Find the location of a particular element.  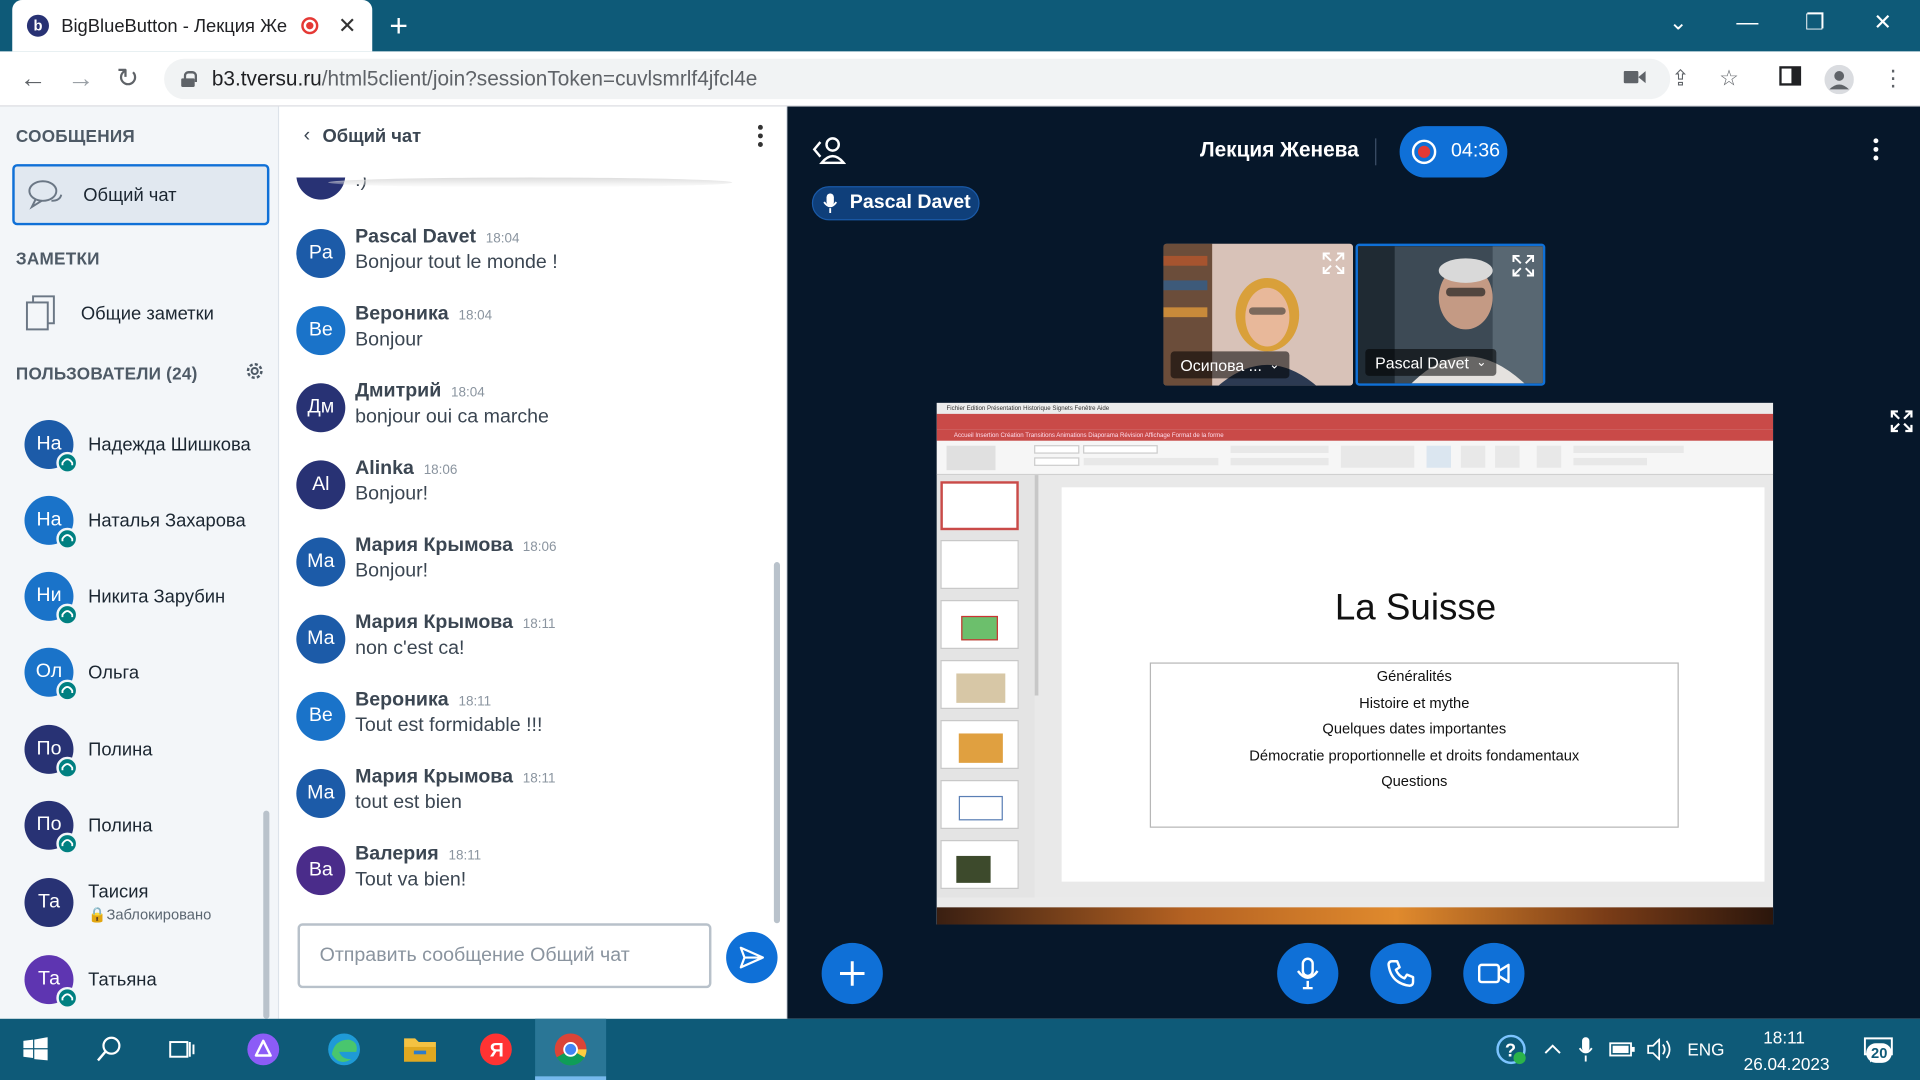

share-icon: ⇪ is located at coordinates (1680, 78).